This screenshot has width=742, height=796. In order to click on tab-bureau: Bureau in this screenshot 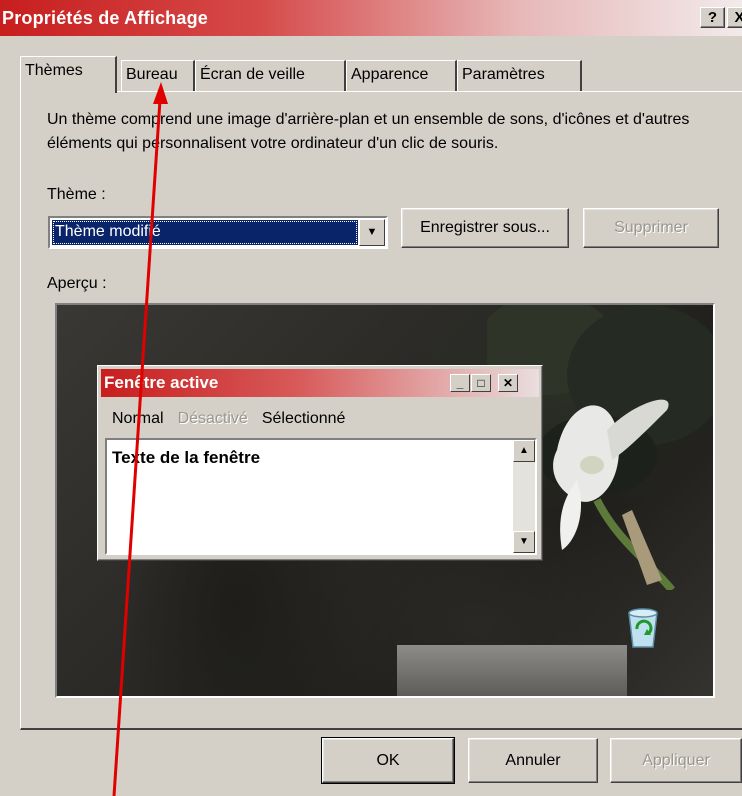, I will do `click(158, 75)`.